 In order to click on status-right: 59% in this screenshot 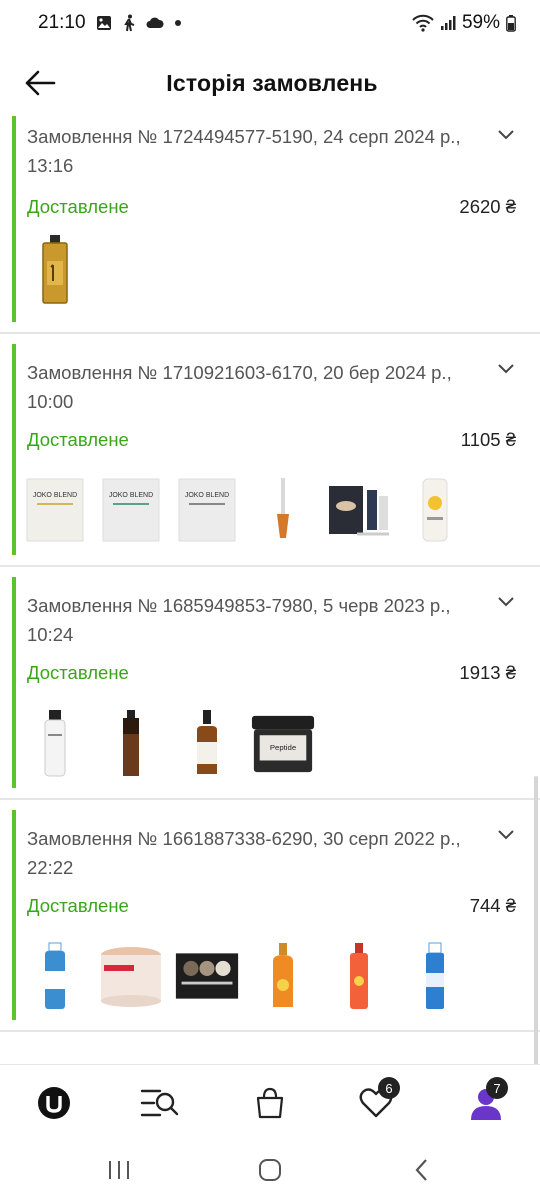, I will do `click(464, 23)`.